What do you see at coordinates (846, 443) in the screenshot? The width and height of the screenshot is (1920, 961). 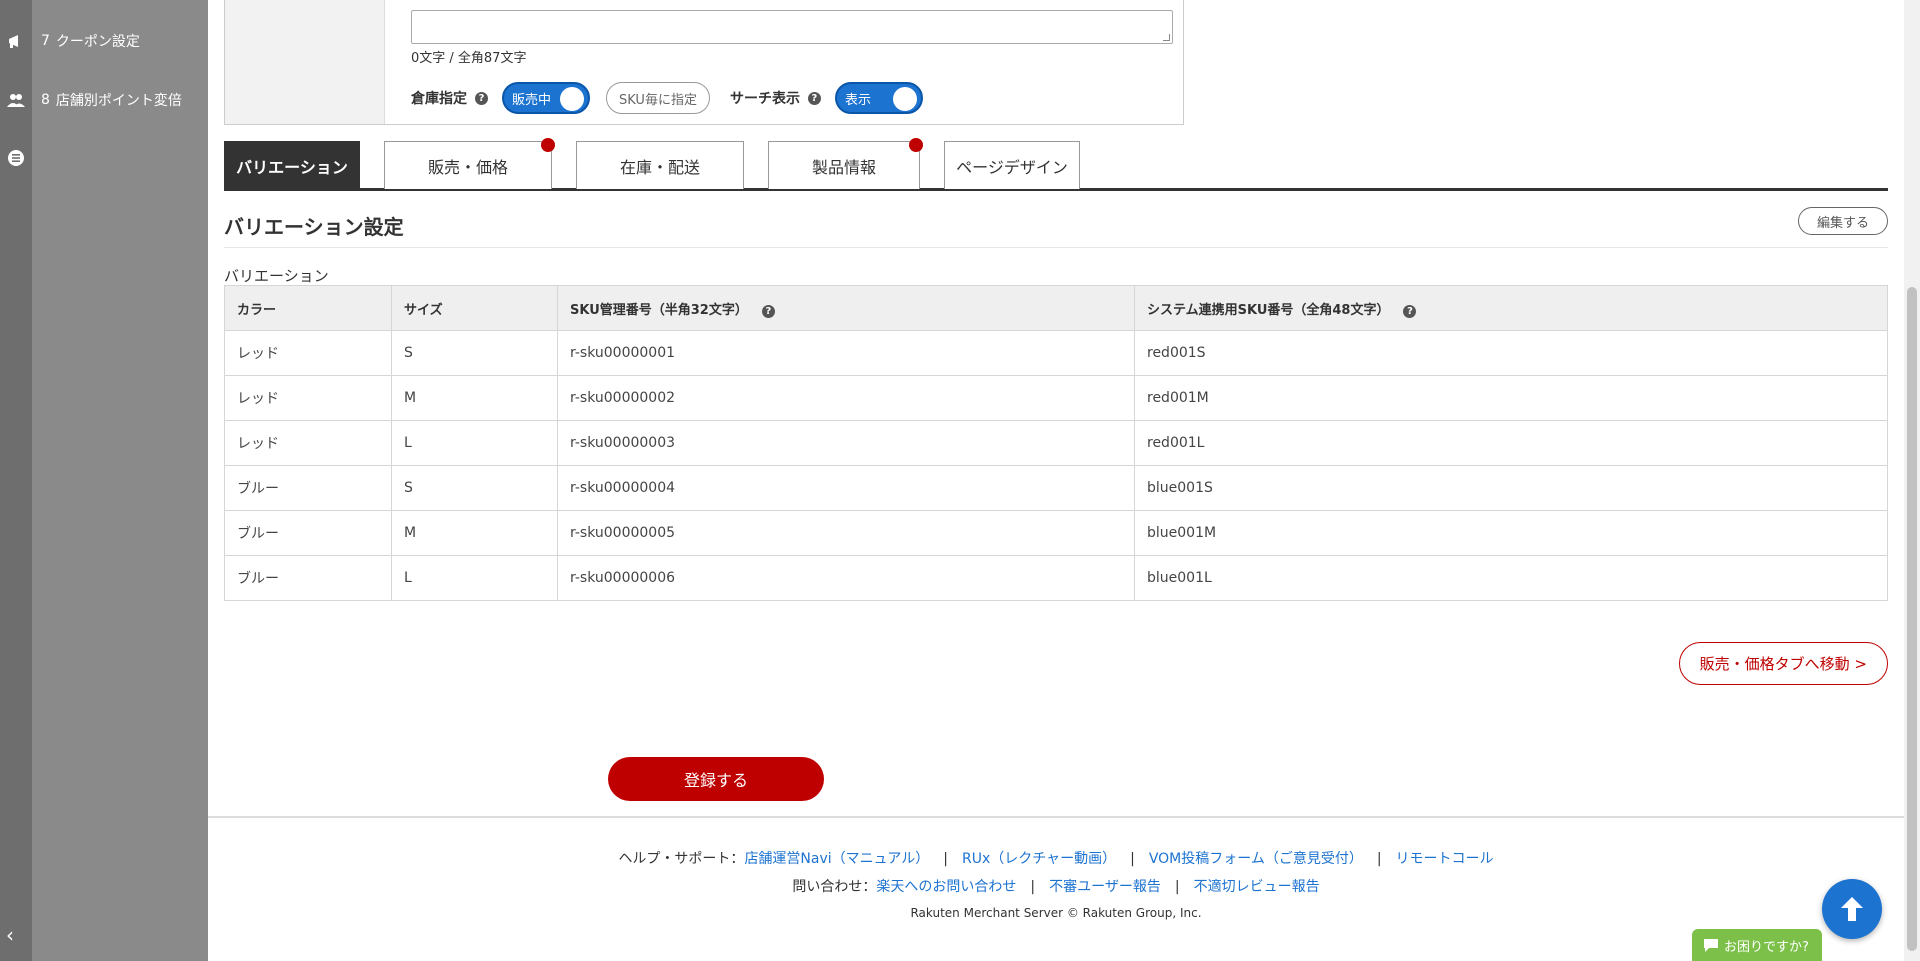 I see `cell: r-sku00000003` at bounding box center [846, 443].